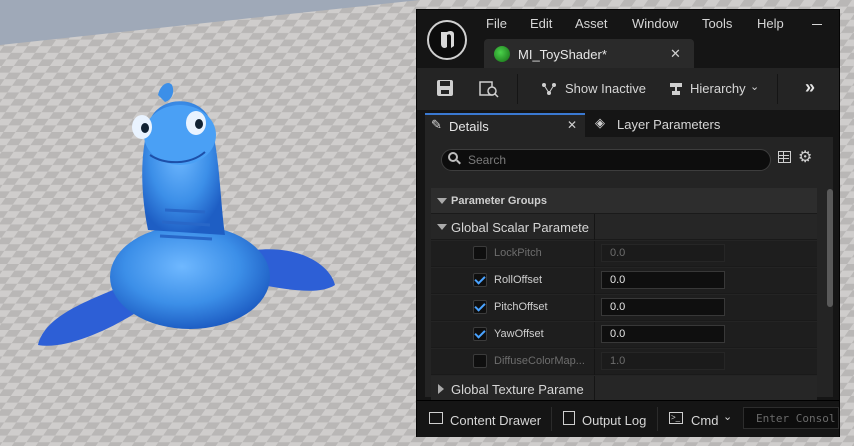 The height and width of the screenshot is (446, 854). Describe the element at coordinates (519, 334) in the screenshot. I see `param-label: YawOffset` at that location.